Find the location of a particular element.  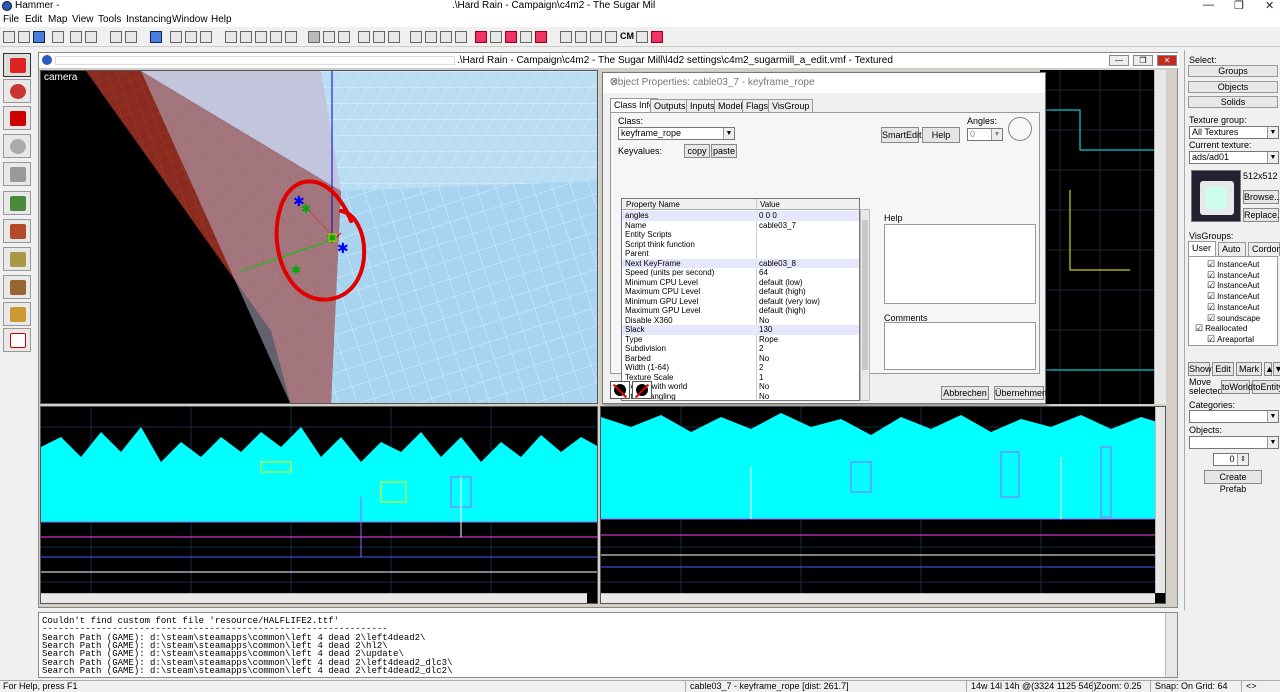

go-to-brush-icon is located at coordinates (461, 37).